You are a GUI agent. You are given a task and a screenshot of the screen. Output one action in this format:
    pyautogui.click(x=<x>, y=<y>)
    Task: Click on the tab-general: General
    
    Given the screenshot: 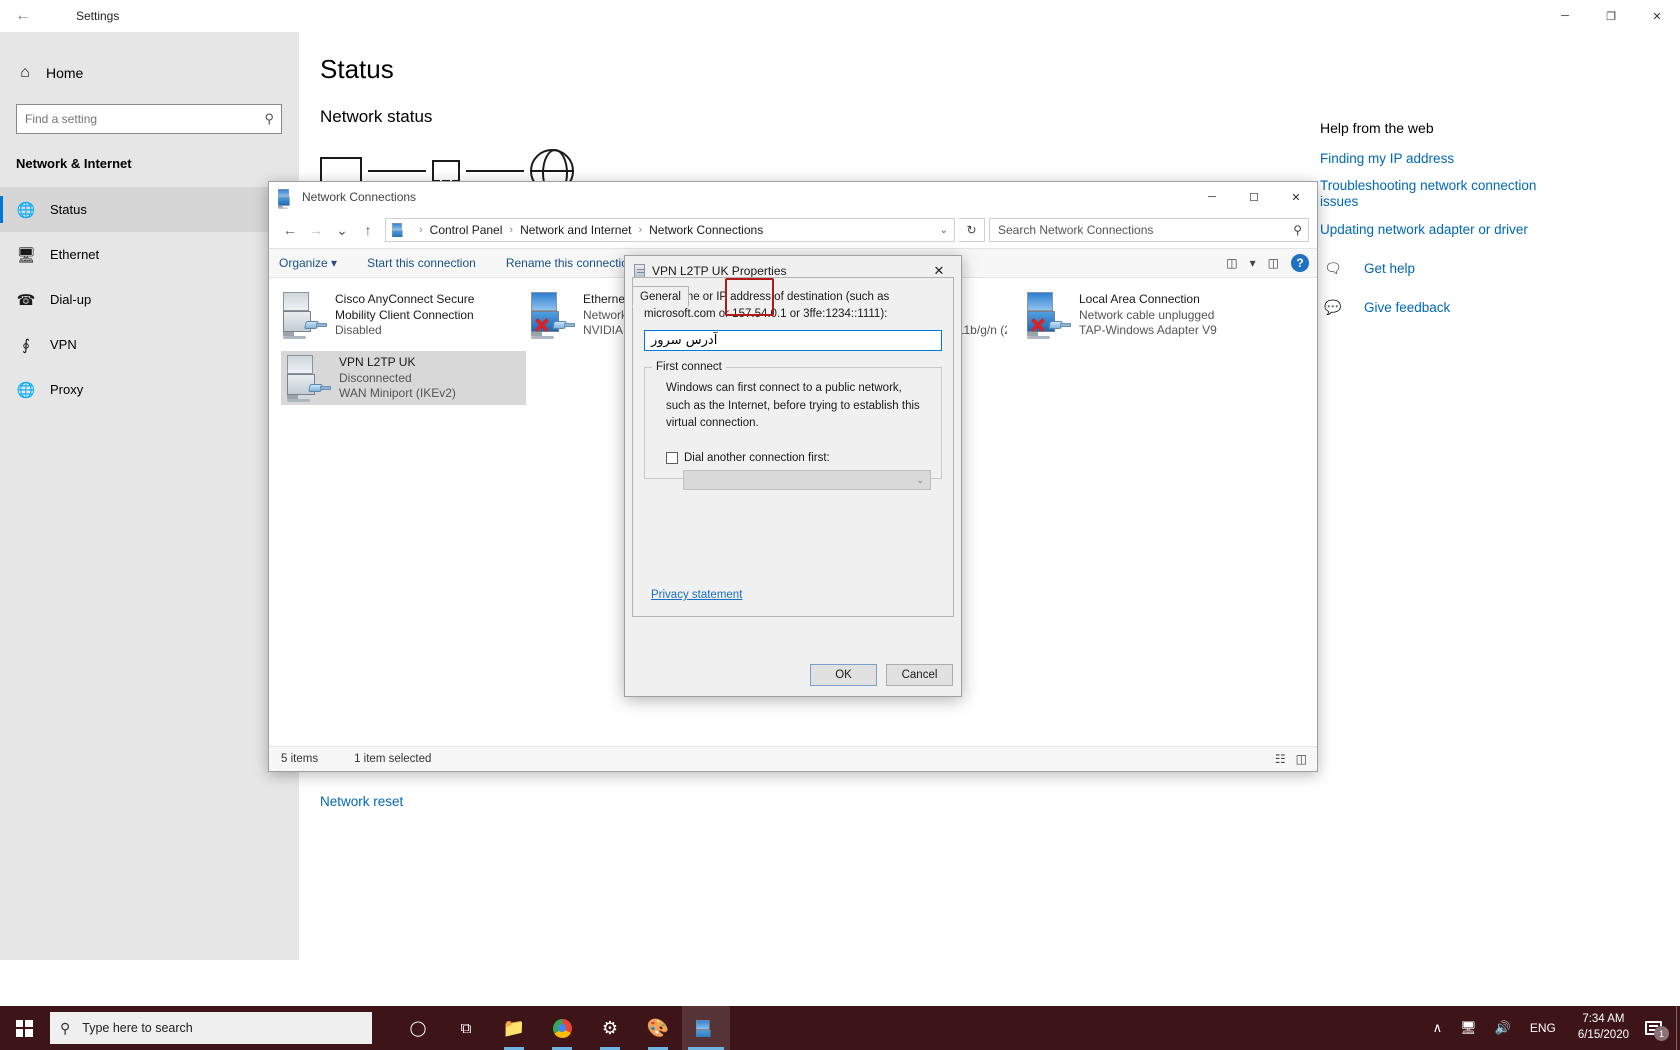 What is the action you would take?
    pyautogui.click(x=660, y=296)
    